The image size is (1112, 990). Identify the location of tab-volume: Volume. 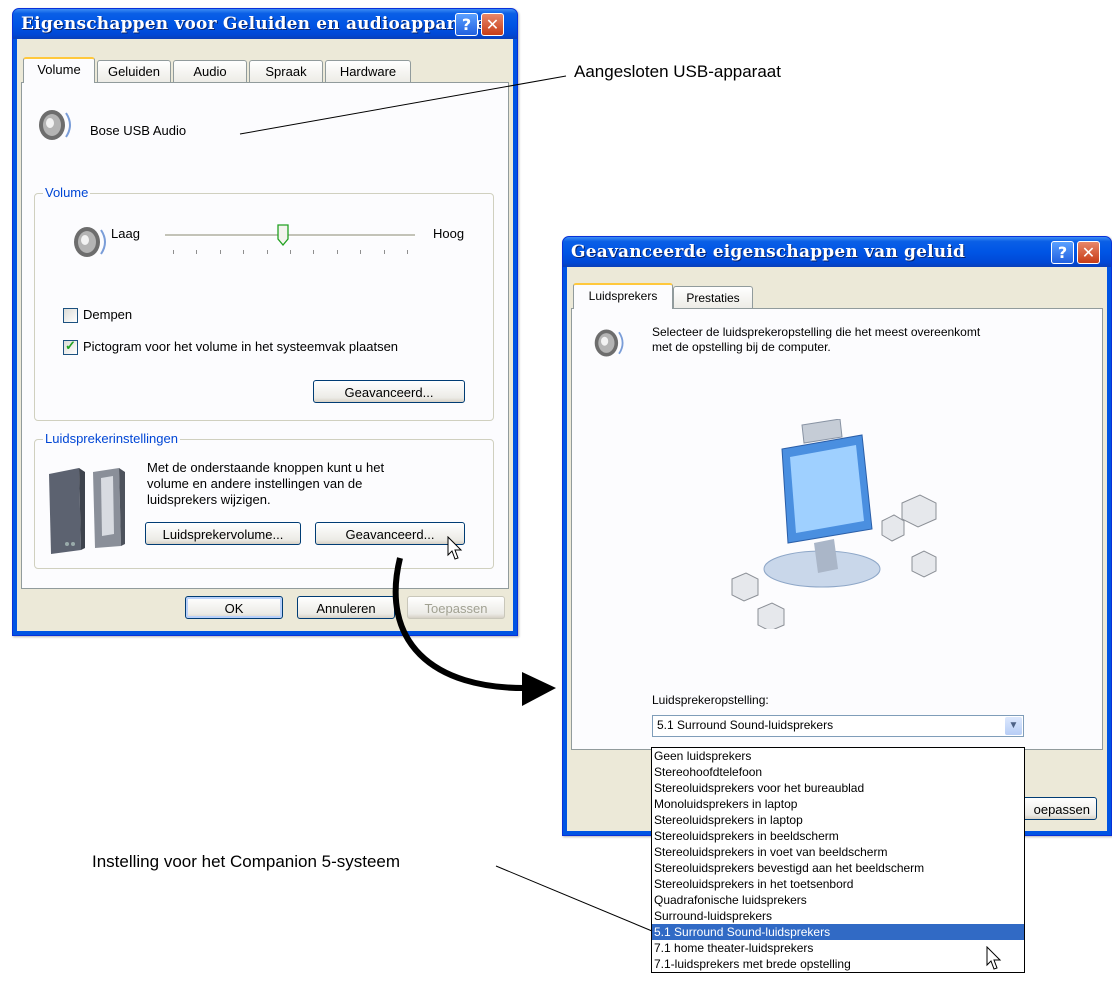
(59, 70).